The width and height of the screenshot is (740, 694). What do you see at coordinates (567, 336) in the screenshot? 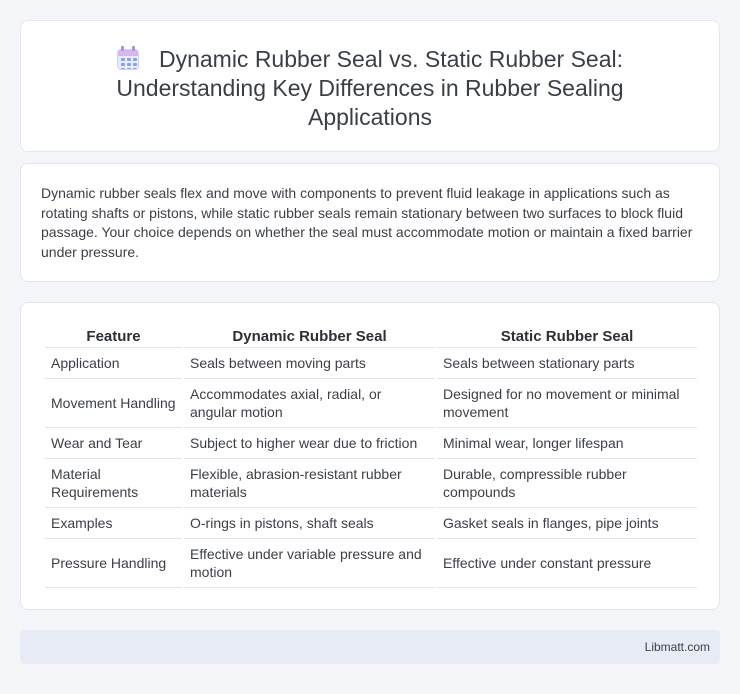
I see `column-header-static: Static Rubber Seal` at bounding box center [567, 336].